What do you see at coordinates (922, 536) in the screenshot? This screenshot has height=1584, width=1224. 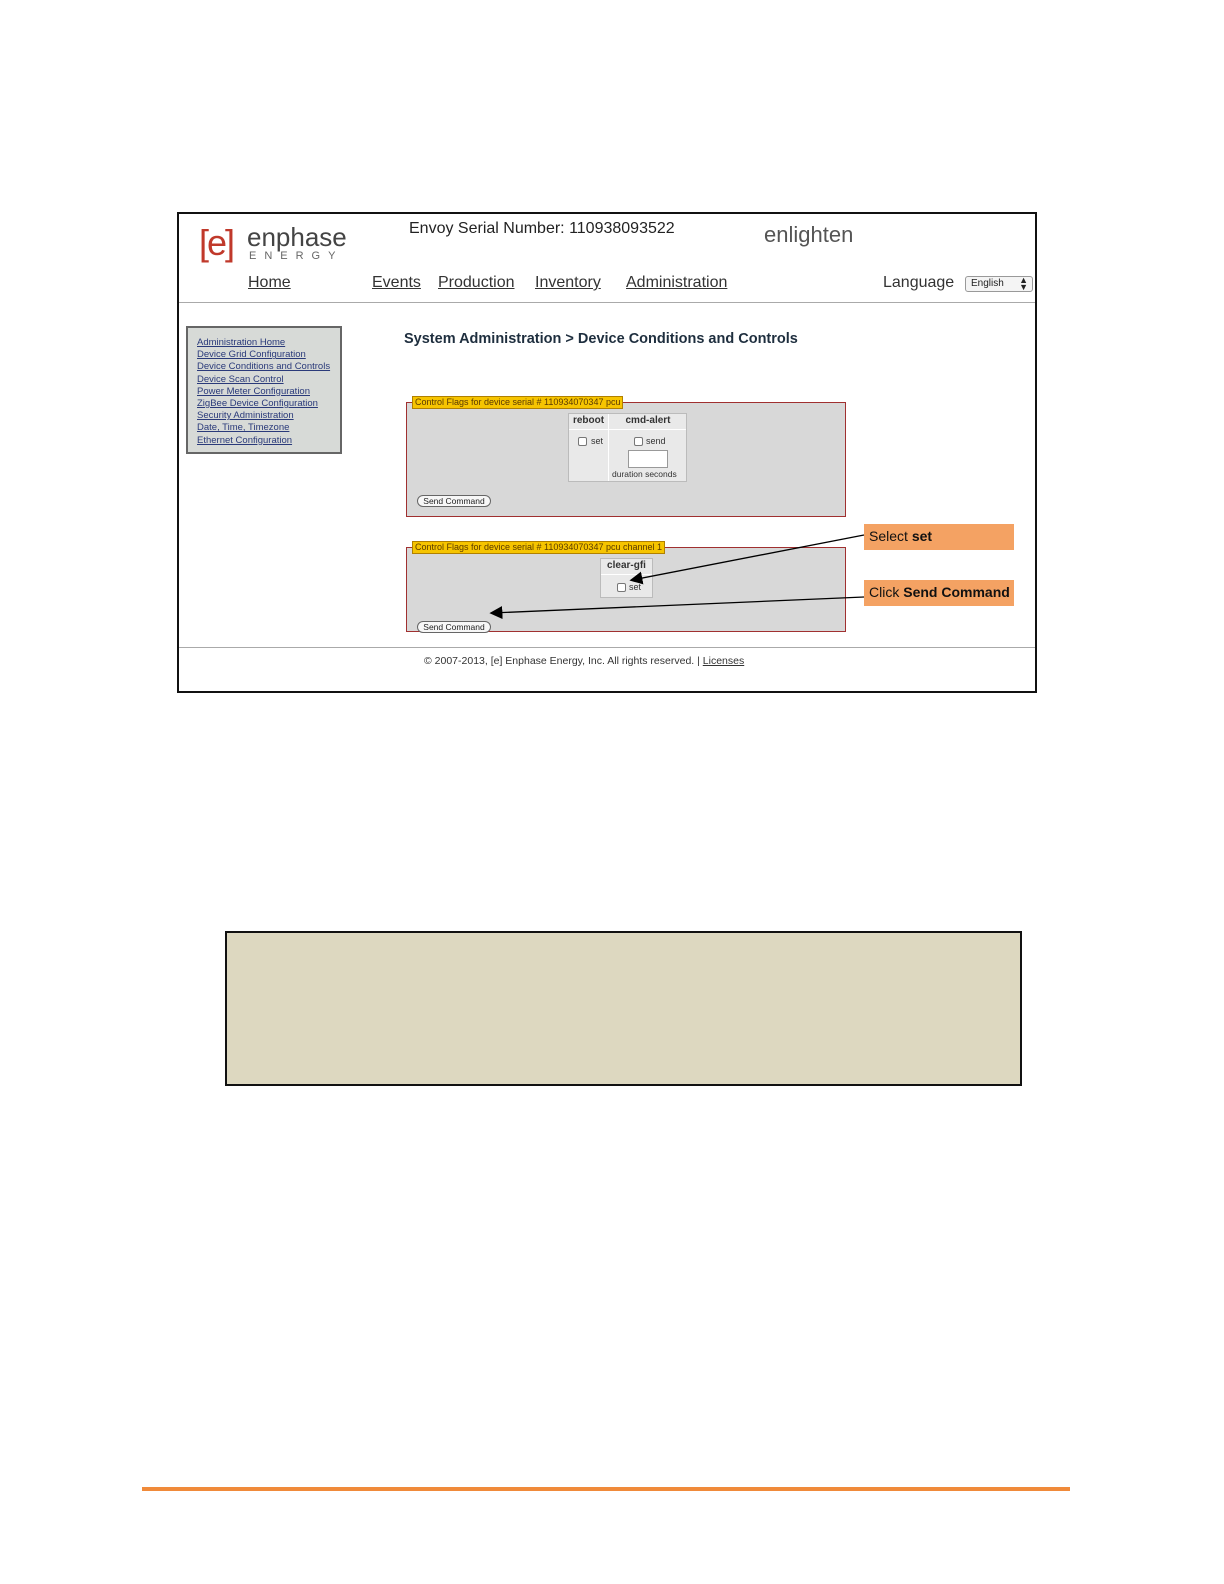 I see `callout-bold: set` at bounding box center [922, 536].